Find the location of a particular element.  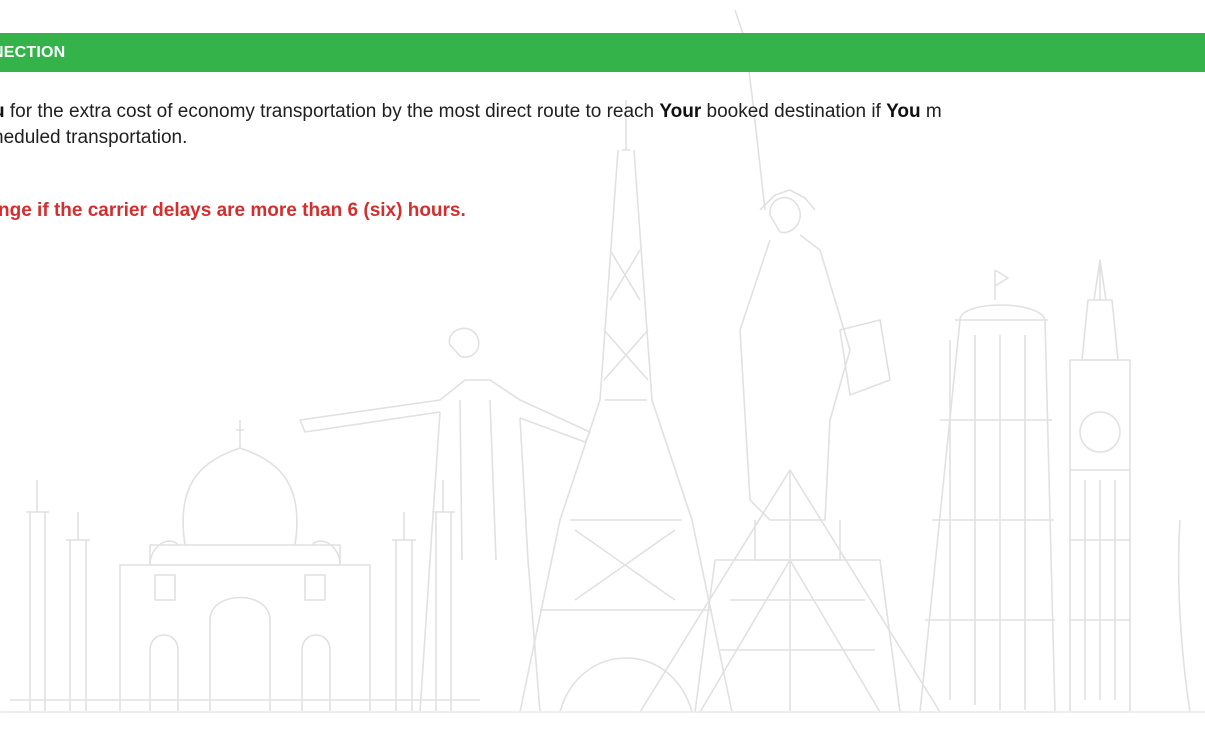

emphasis-your: Your is located at coordinates (680, 111).